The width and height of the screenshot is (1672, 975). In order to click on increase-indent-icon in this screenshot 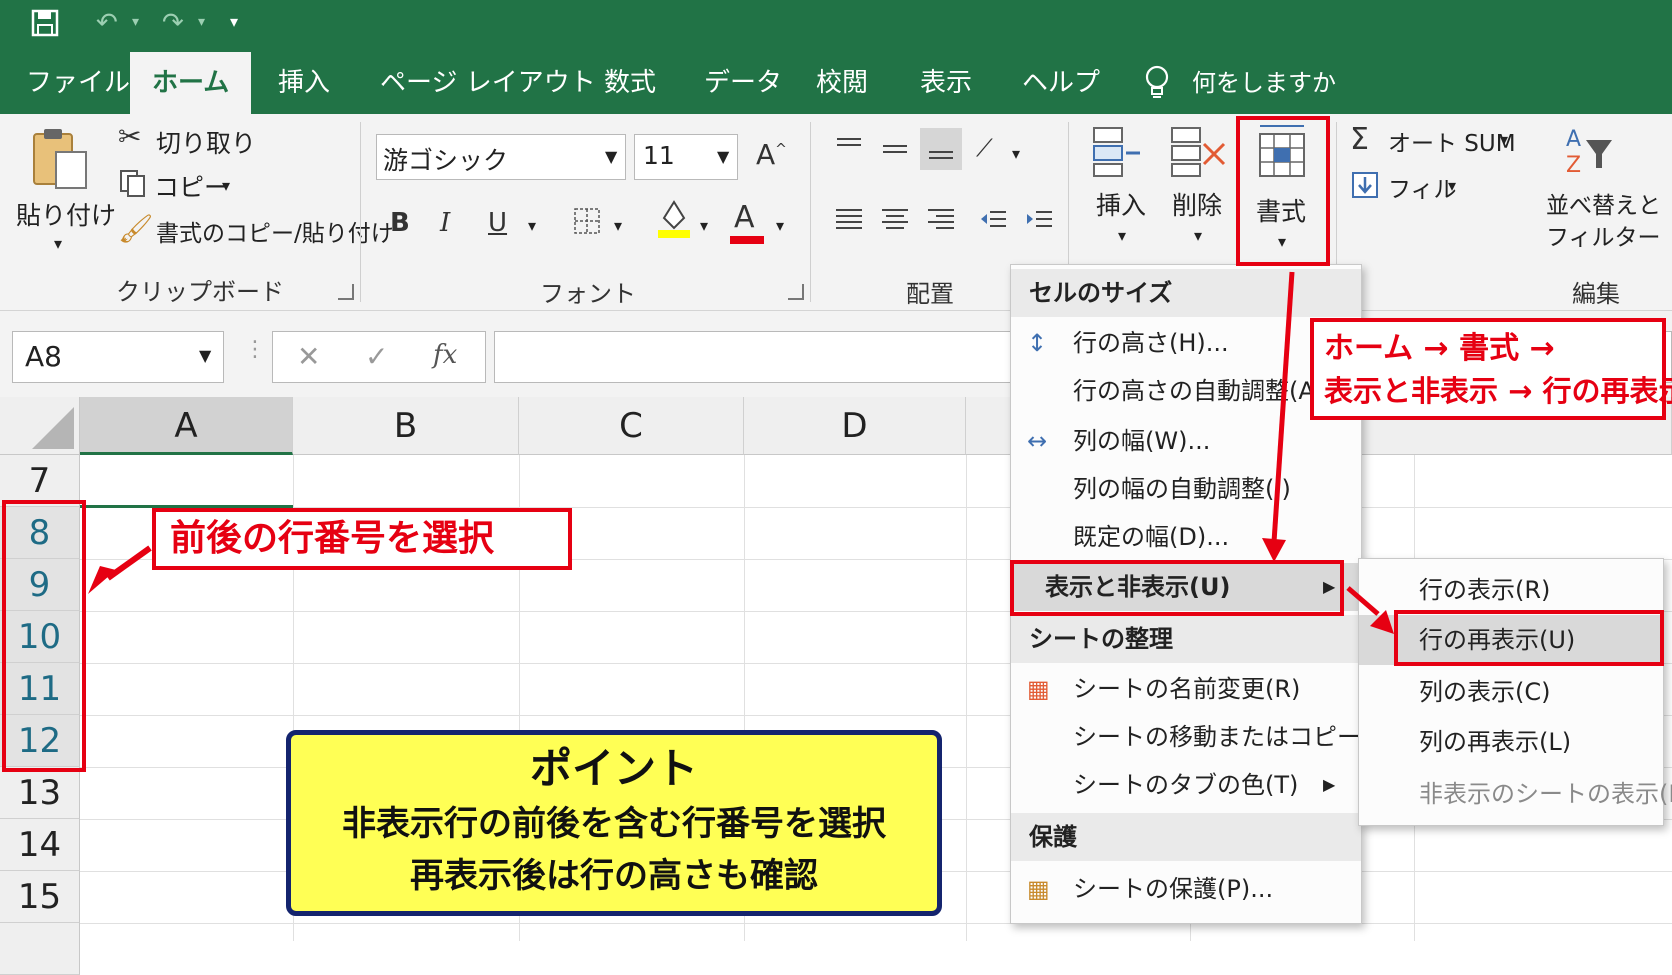, I will do `click(1039, 221)`.